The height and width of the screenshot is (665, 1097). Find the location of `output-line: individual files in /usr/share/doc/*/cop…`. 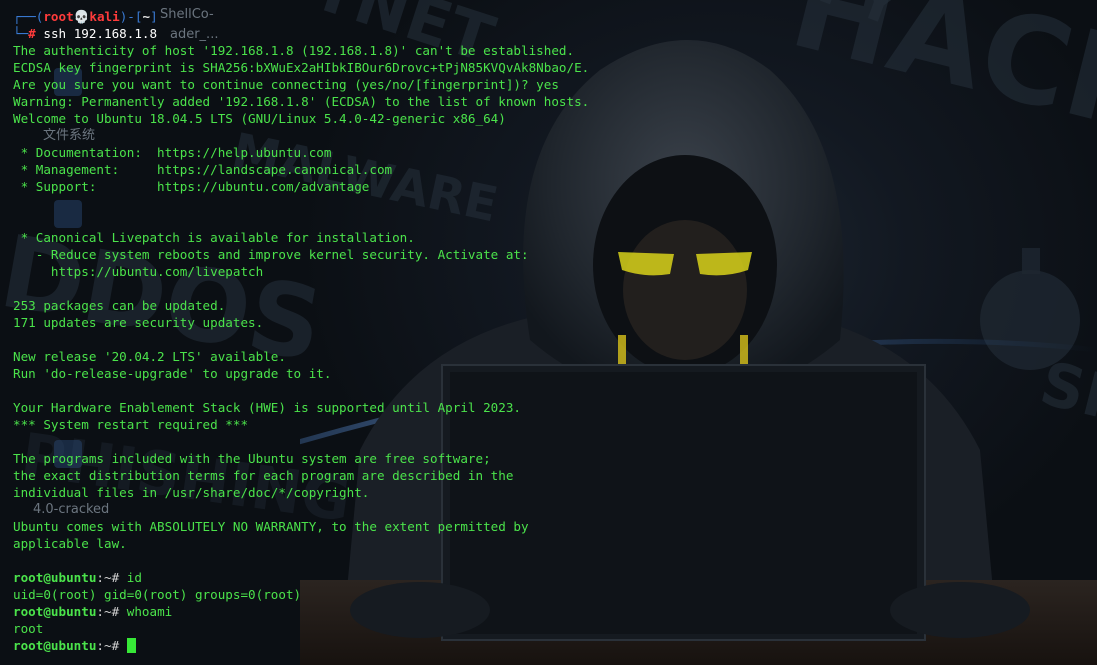

output-line: individual files in /usr/share/doc/*/cop… is located at coordinates (191, 492).